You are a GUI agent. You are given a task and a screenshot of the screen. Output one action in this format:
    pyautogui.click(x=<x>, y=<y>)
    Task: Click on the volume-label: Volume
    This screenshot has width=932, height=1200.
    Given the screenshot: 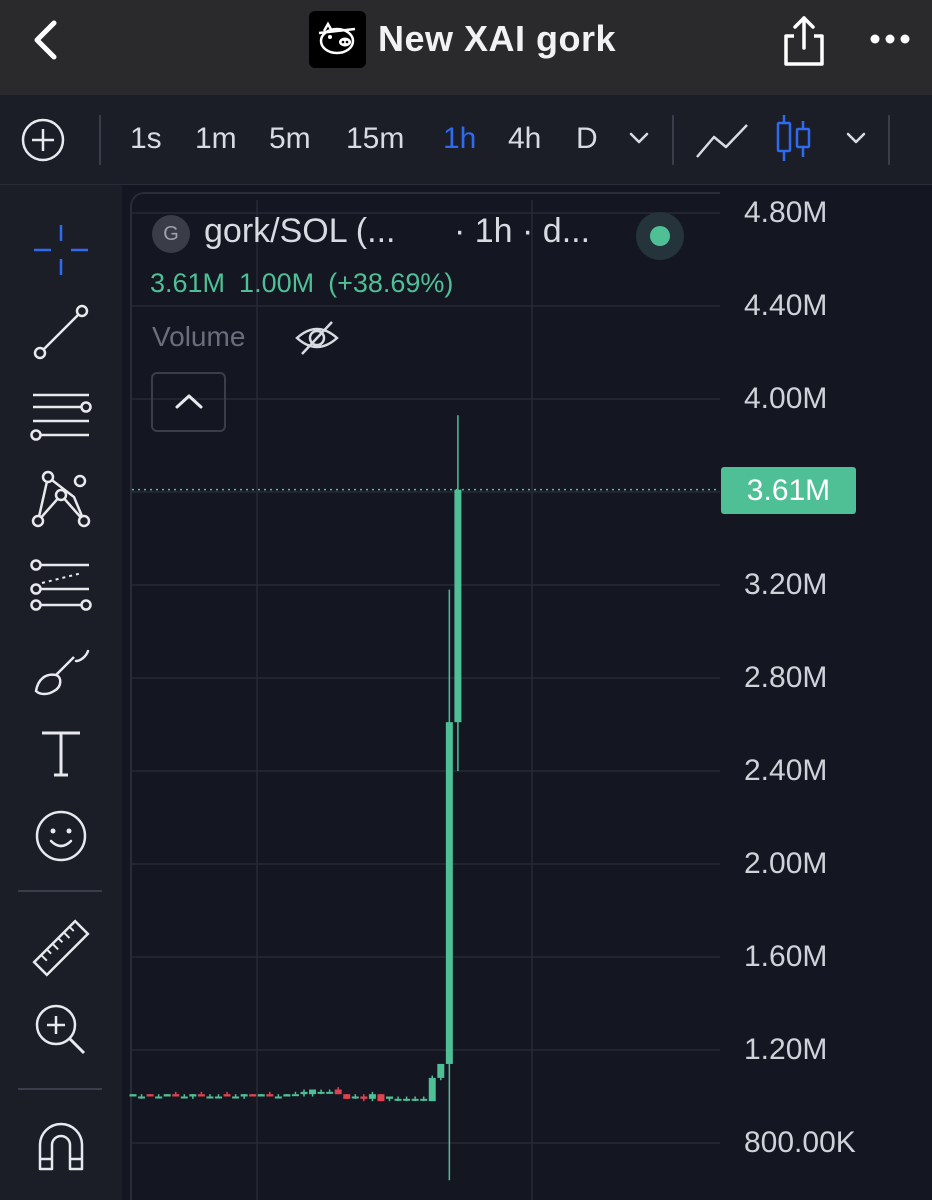 What is the action you would take?
    pyautogui.click(x=199, y=336)
    